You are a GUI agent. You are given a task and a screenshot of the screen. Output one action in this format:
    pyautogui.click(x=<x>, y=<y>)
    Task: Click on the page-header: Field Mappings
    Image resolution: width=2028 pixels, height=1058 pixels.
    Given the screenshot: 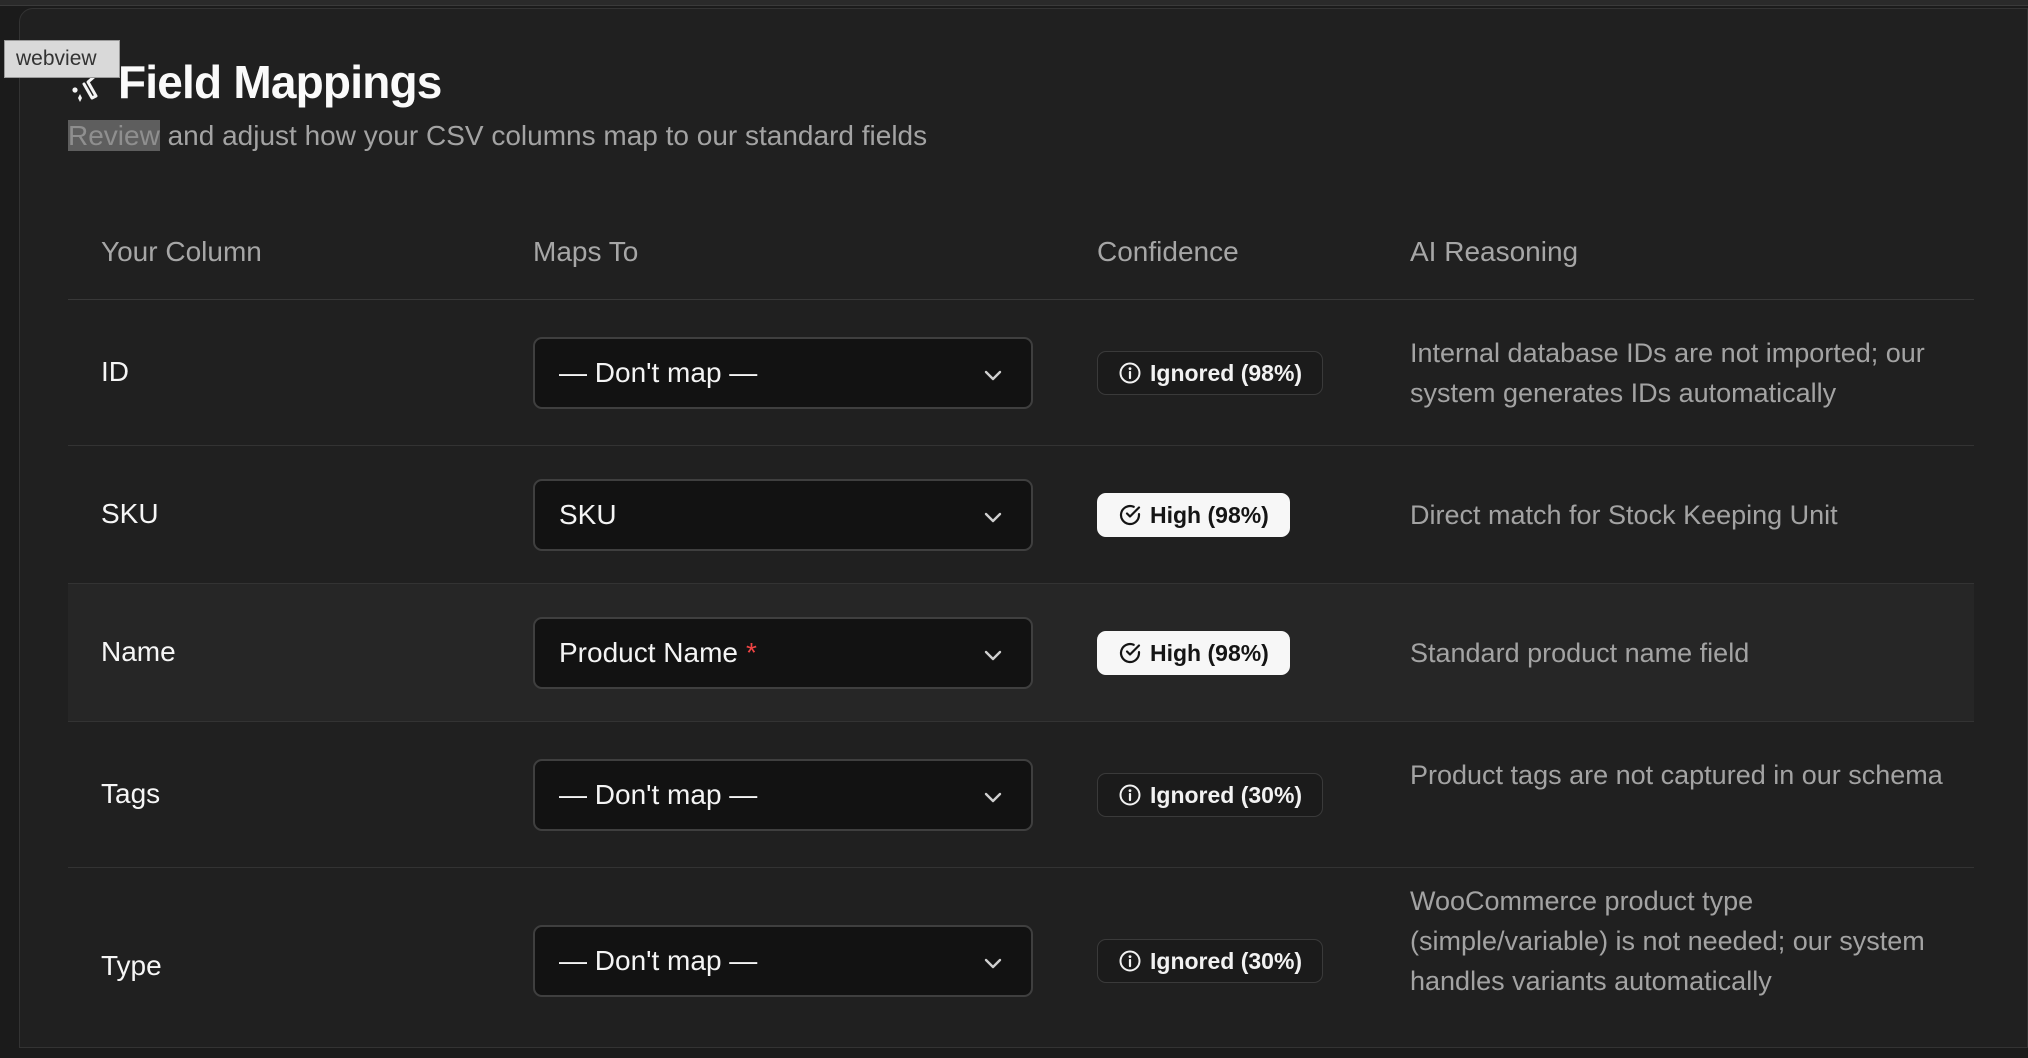 What is the action you would take?
    pyautogui.click(x=254, y=82)
    